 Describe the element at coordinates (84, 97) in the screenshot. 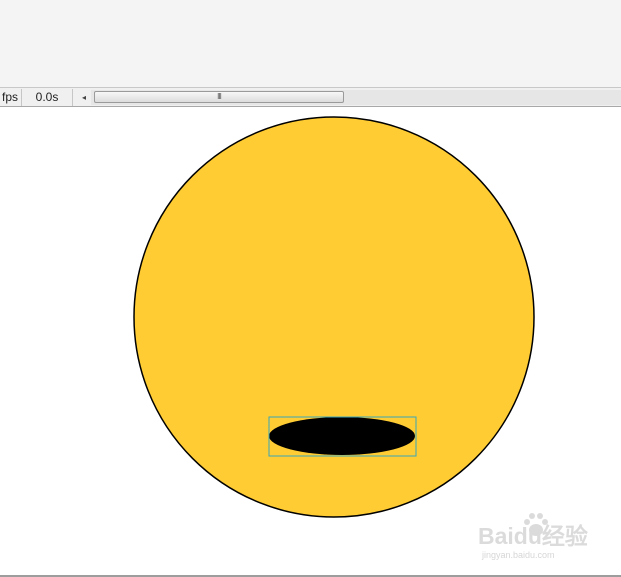

I see `scroll-left-arrow-icon: ◂` at that location.